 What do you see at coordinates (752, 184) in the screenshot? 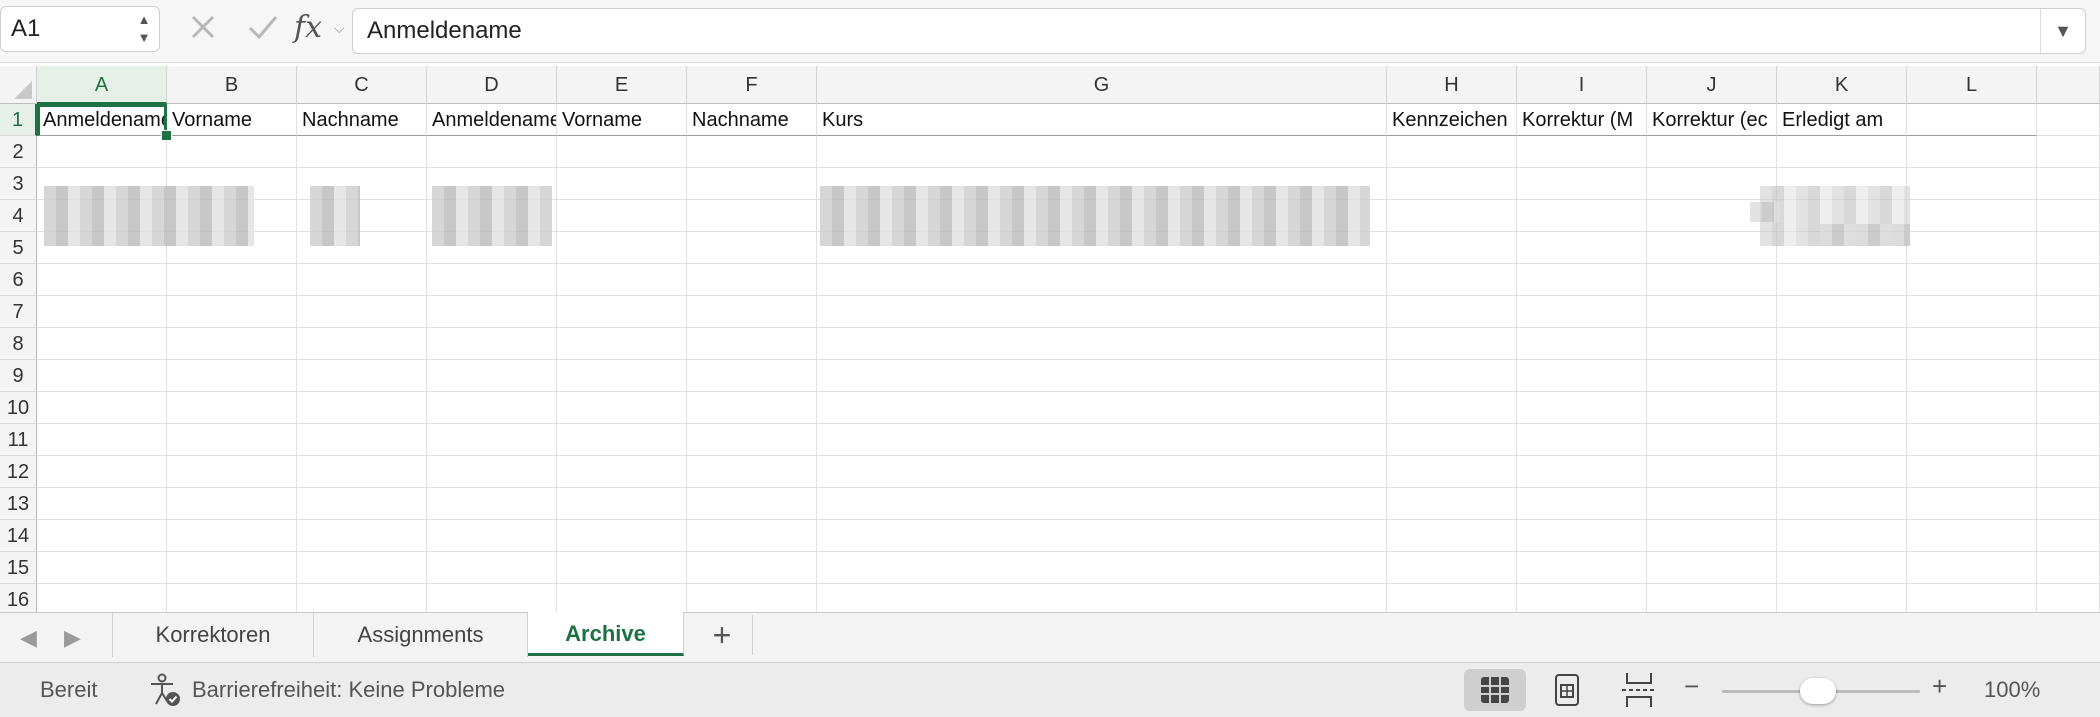
I see `cell-f3` at bounding box center [752, 184].